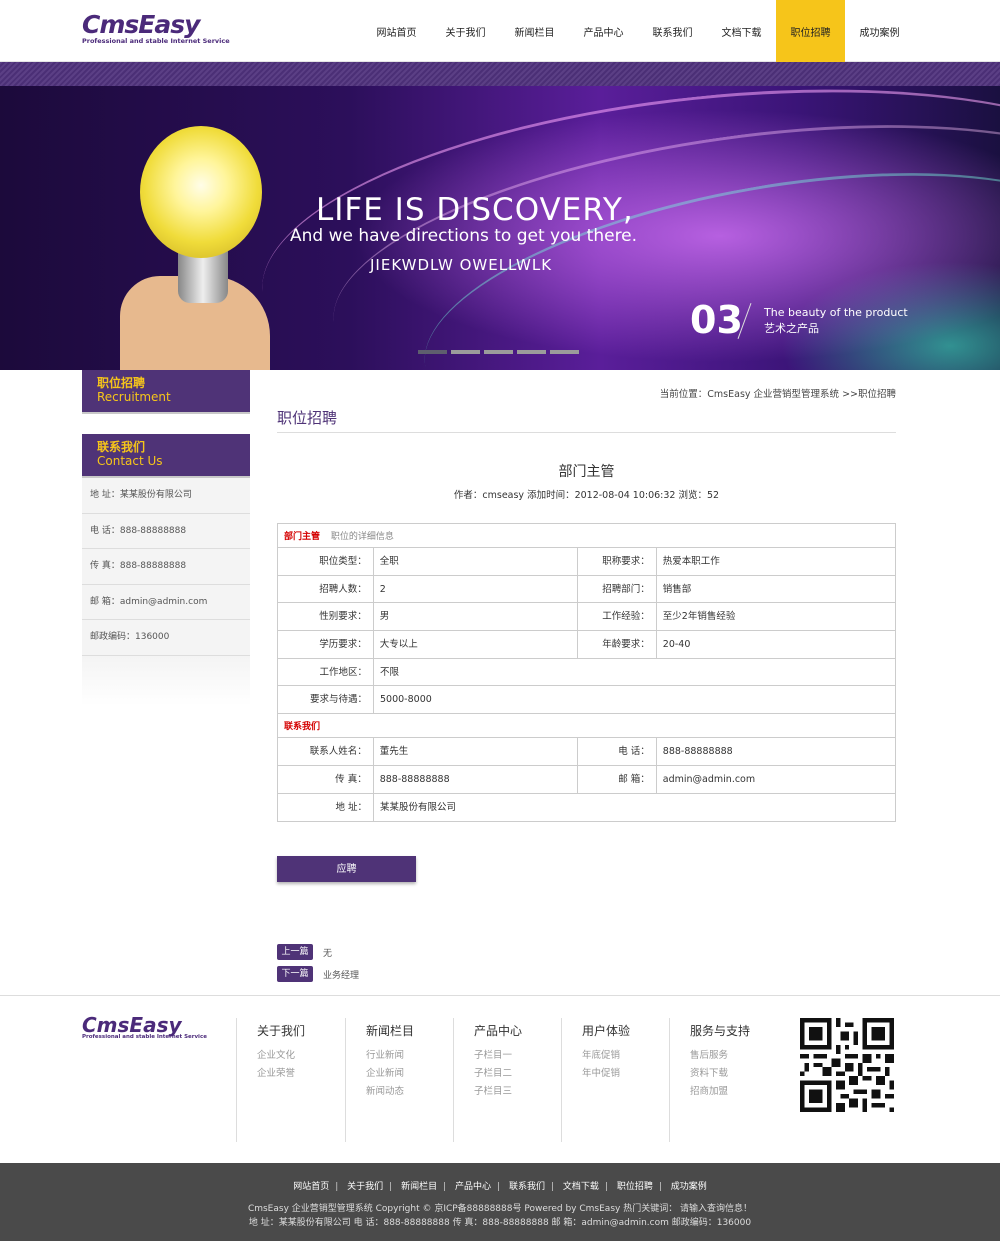  Describe the element at coordinates (365, 1187) in the screenshot. I see `footer-nav-link: 关于我们` at that location.